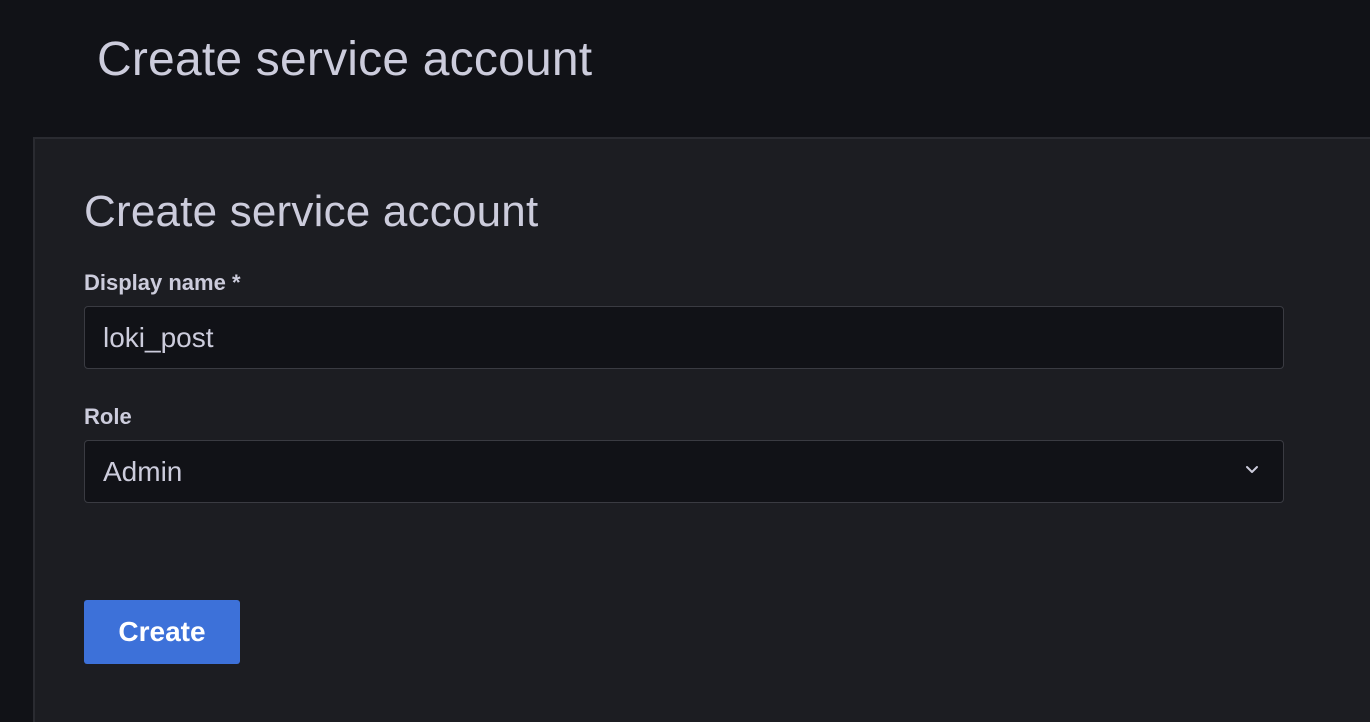 The image size is (1370, 722). Describe the element at coordinates (311, 211) in the screenshot. I see `form-title: Create service account` at that location.